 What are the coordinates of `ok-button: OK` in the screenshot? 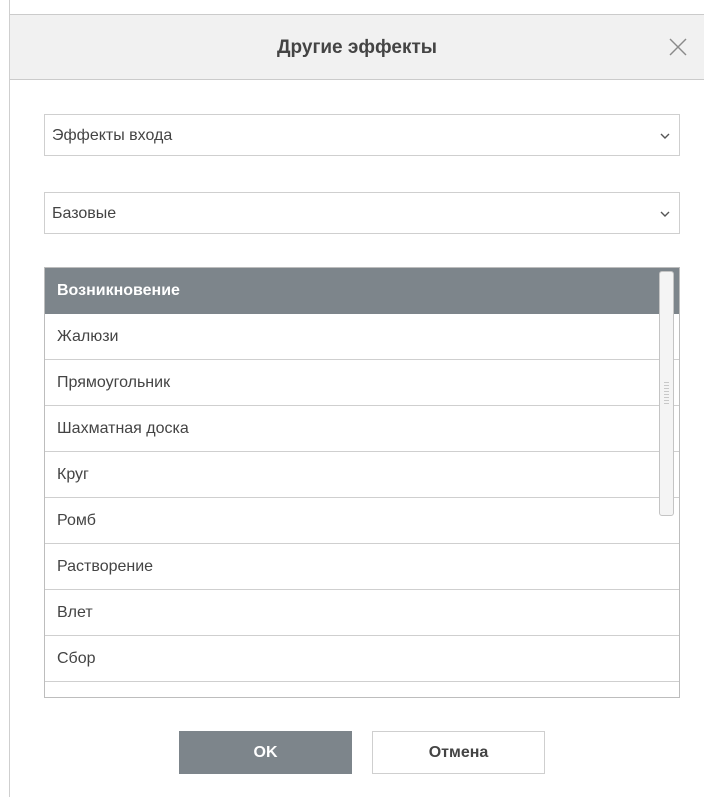 It's located at (265, 752).